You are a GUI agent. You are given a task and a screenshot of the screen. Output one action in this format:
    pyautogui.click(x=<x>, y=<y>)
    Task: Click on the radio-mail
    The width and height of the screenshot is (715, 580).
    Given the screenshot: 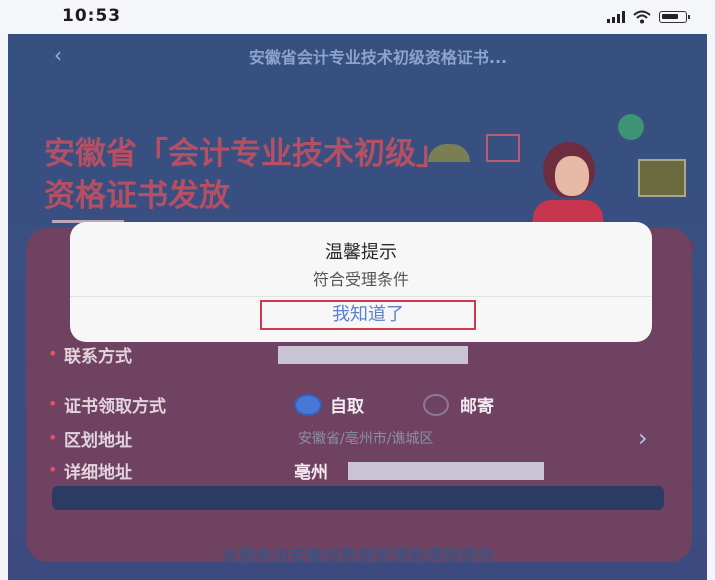 What is the action you would take?
    pyautogui.click(x=436, y=405)
    